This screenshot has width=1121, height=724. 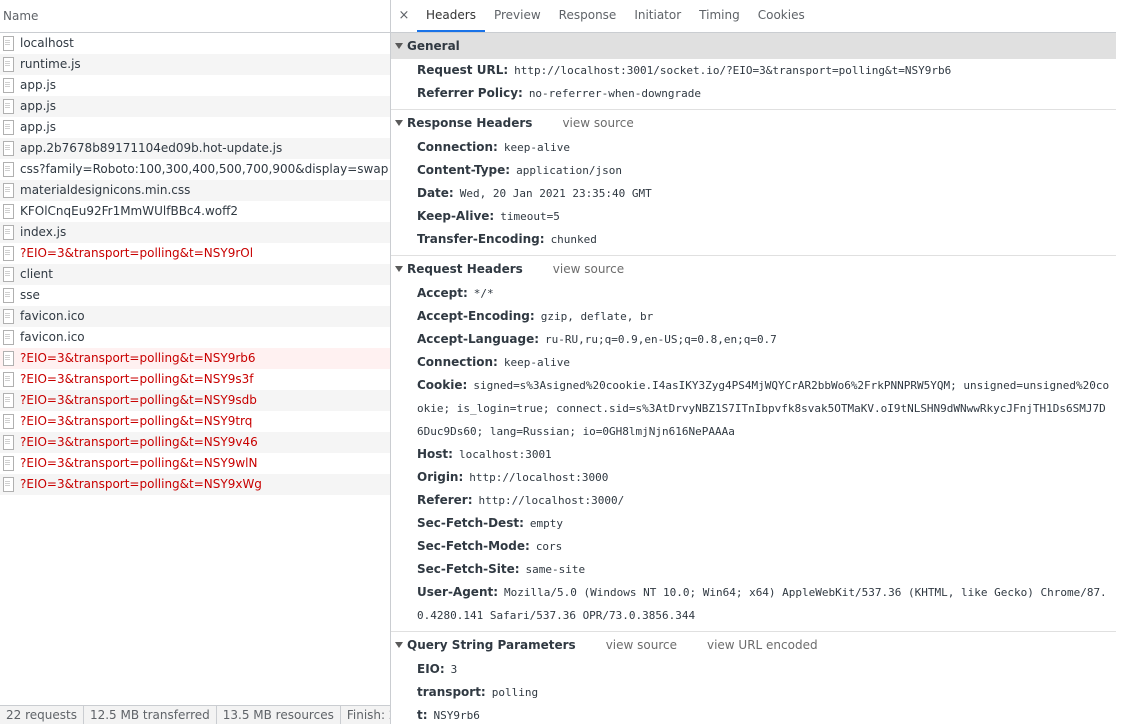 I want to click on response-headers-header: Response Headers view source, so click(x=753, y=123).